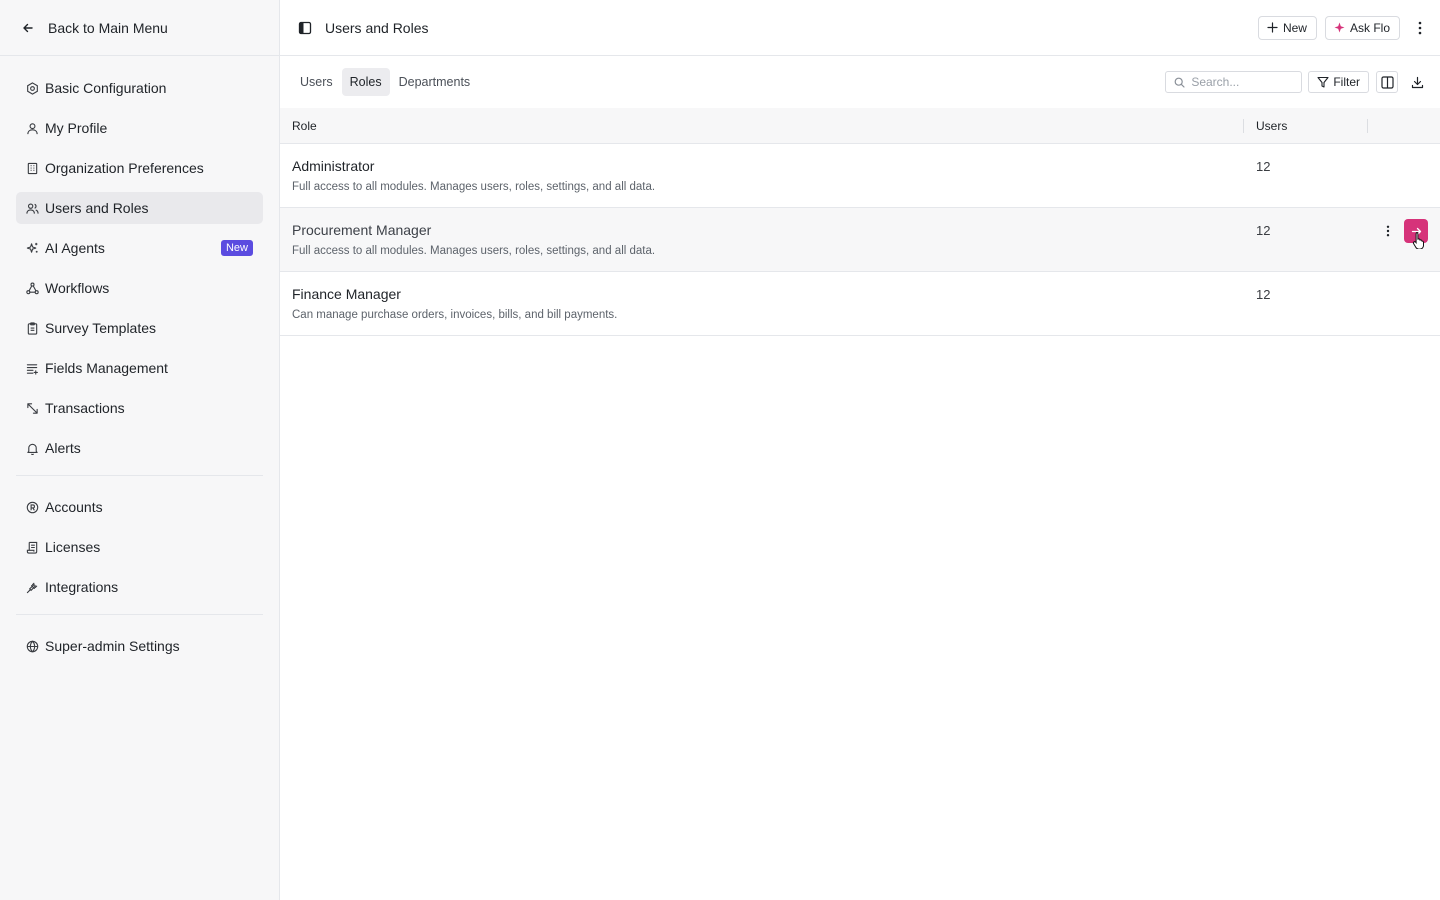  What do you see at coordinates (1369, 27) in the screenshot?
I see `ask-flo-label: Ask Flo` at bounding box center [1369, 27].